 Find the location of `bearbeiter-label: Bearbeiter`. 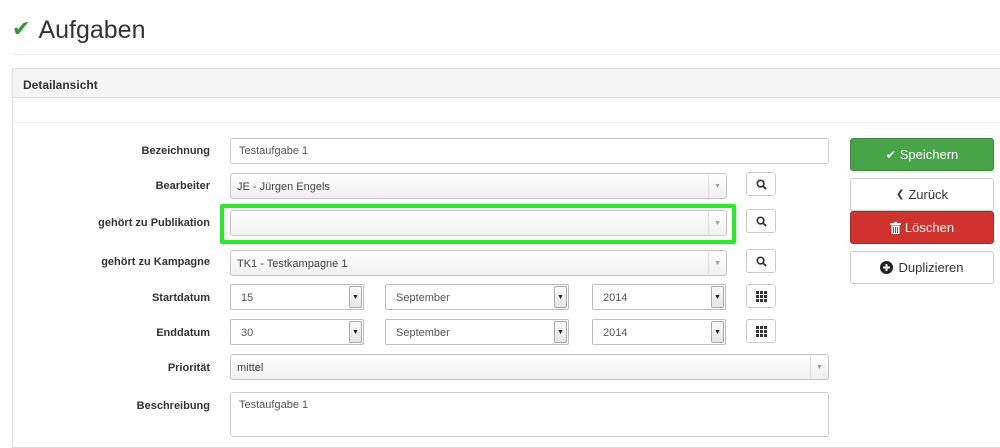

bearbeiter-label: Bearbeiter is located at coordinates (182, 186).